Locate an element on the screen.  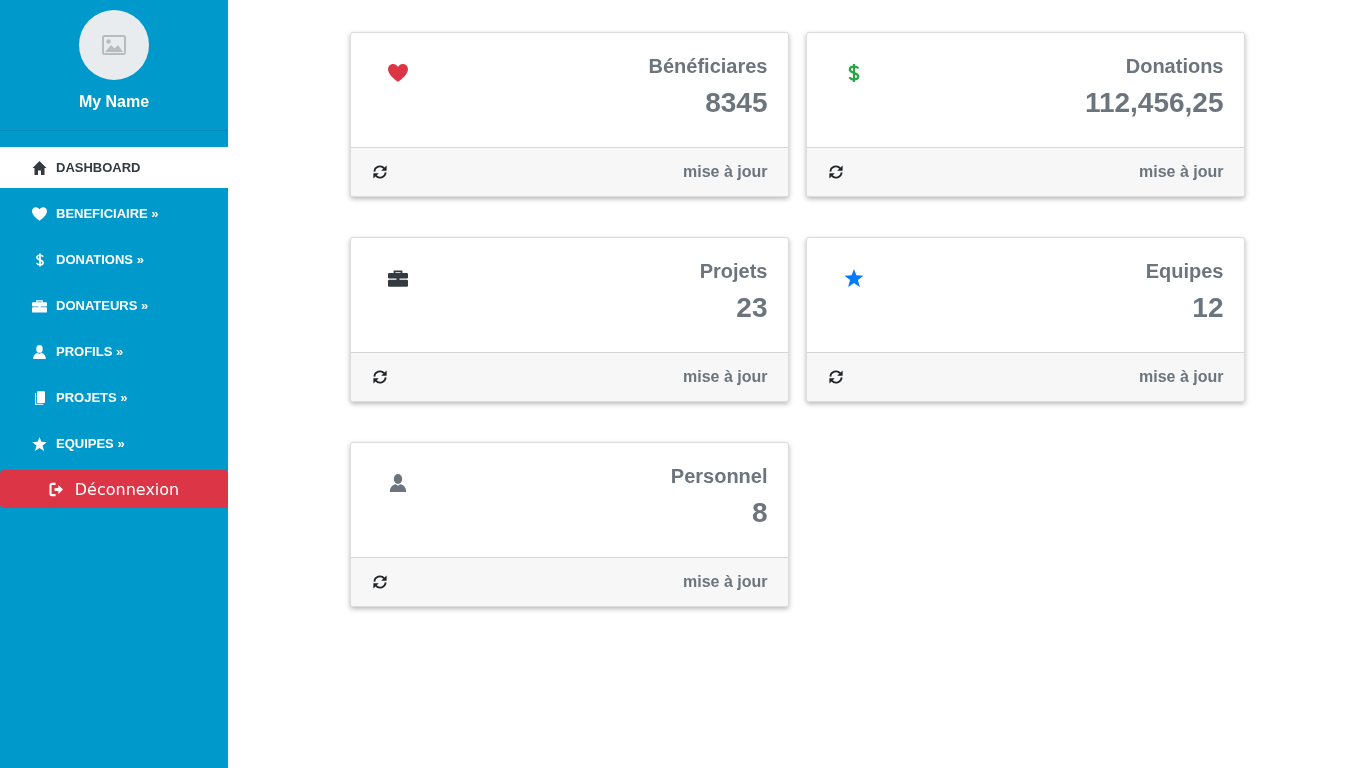
card-title: Personnel is located at coordinates (719, 476).